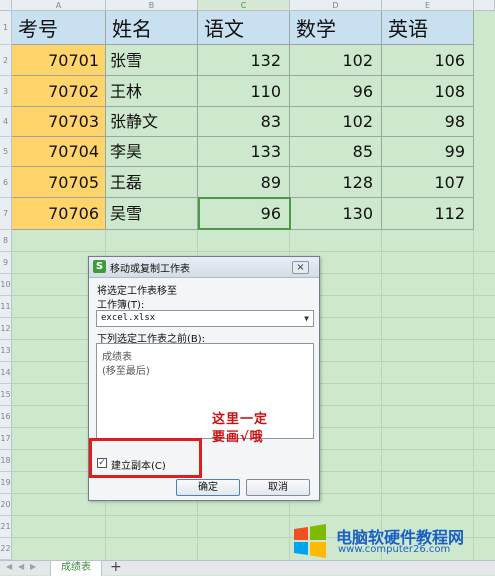  What do you see at coordinates (152, 5) in the screenshot?
I see `column-header-b: B` at bounding box center [152, 5].